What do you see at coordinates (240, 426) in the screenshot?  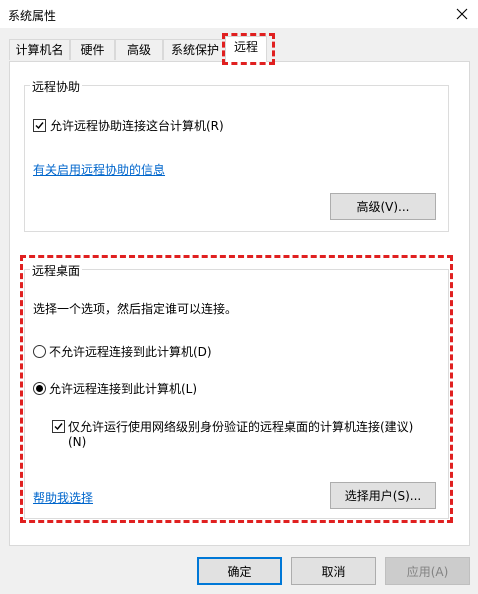 I see `nla-only-label-line1: 仅允许运行使用网络级别身份验证的远程桌面的计算机连接(建议)` at bounding box center [240, 426].